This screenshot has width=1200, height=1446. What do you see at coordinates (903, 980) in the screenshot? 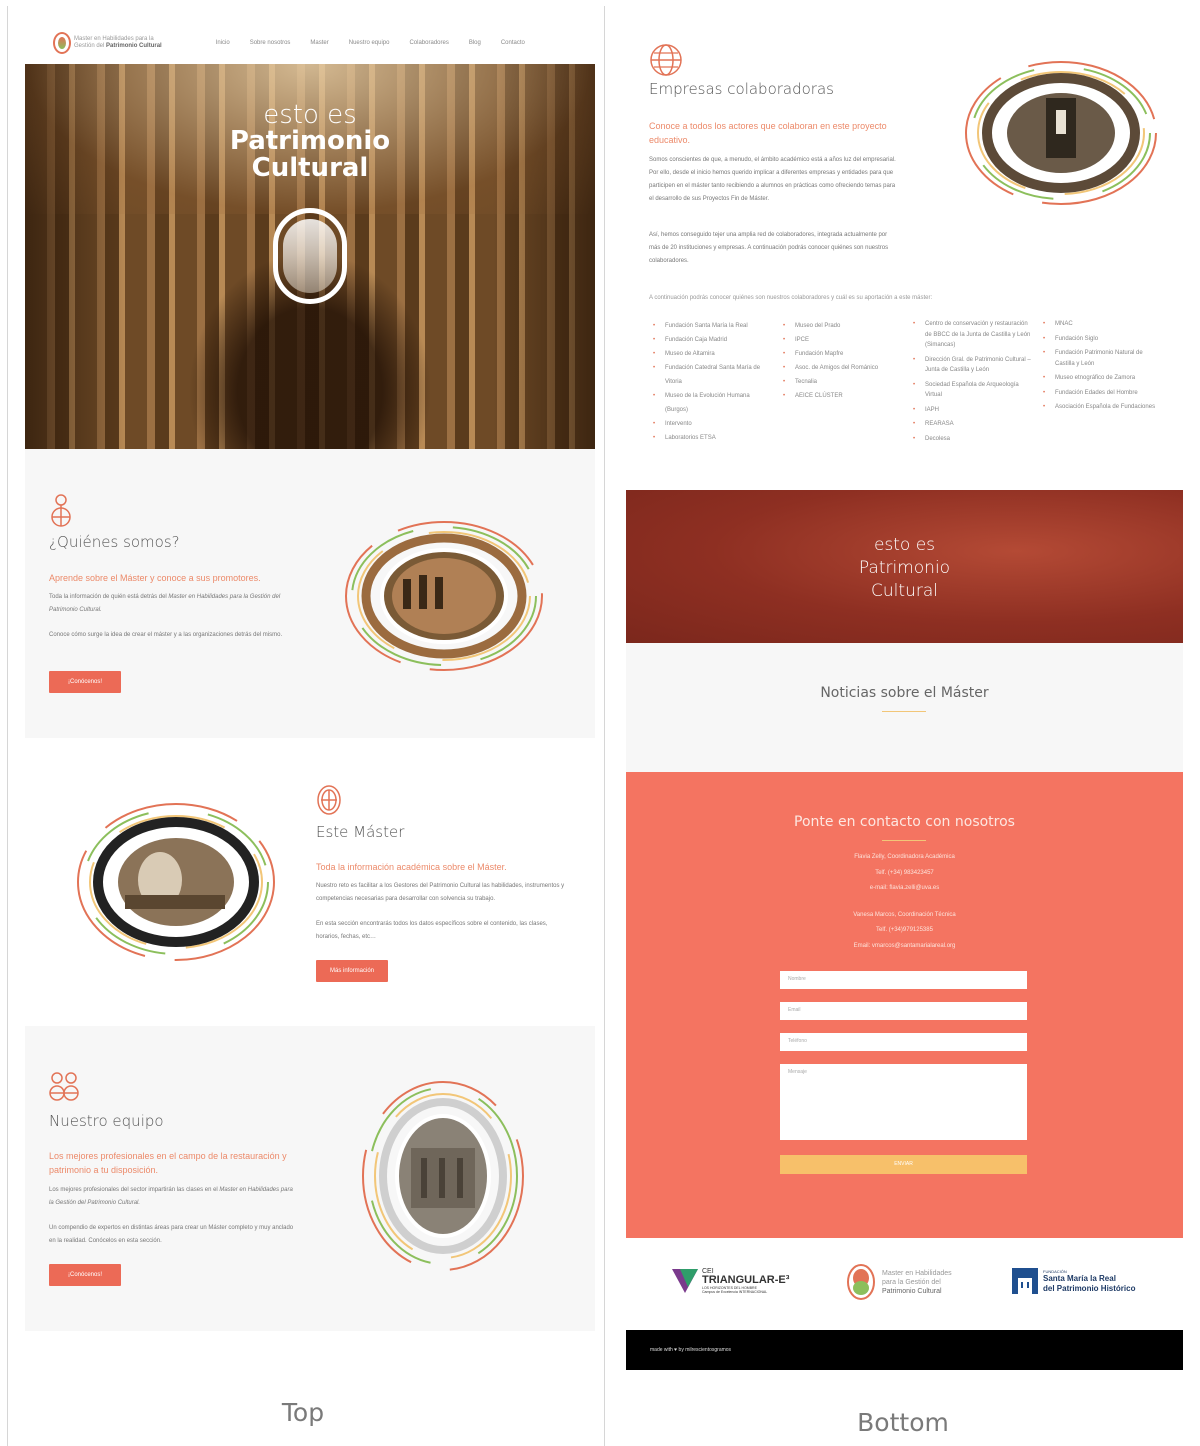
I see `name-field: Nombre` at bounding box center [903, 980].